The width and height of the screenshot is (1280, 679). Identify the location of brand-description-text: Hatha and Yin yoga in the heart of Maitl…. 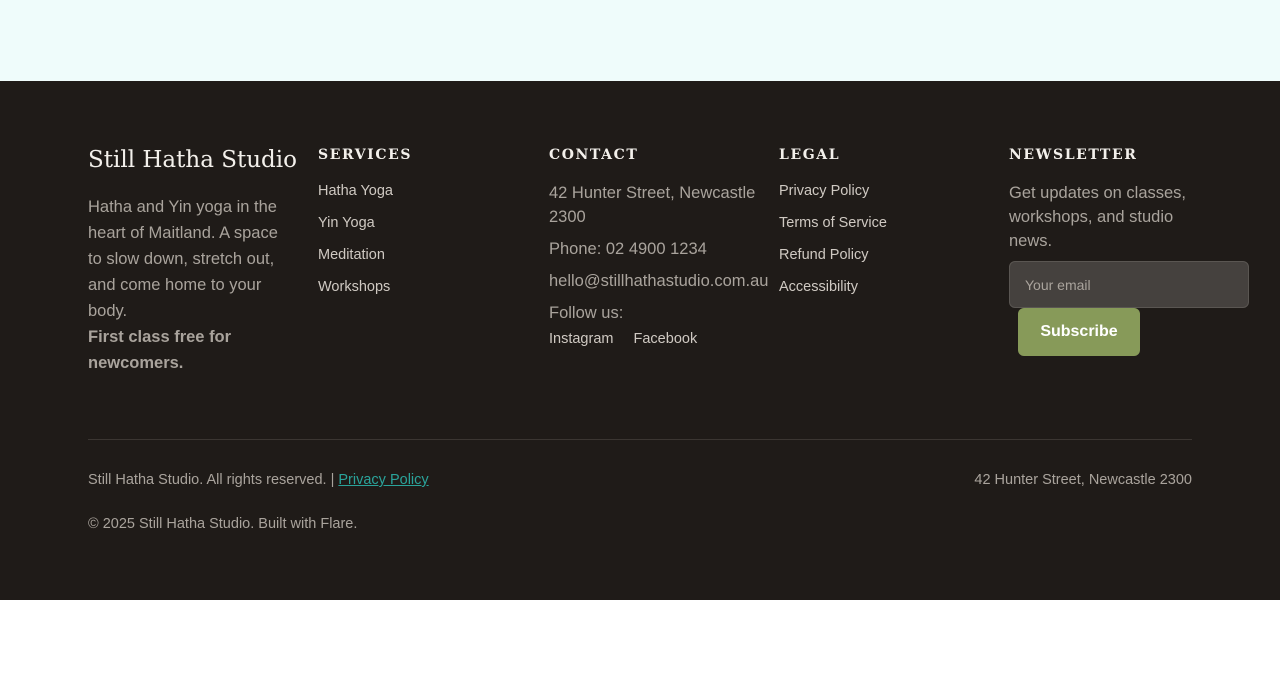
(183, 259).